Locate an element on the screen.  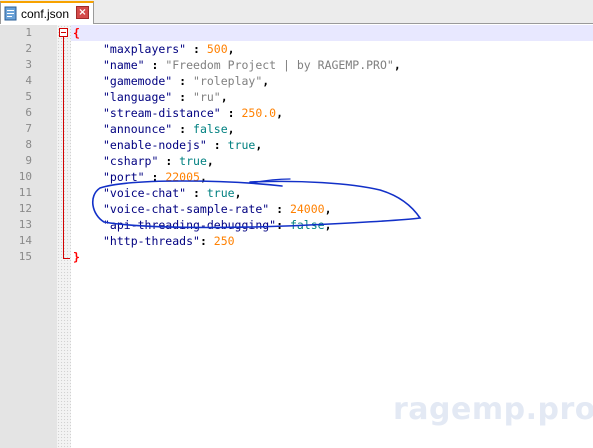
json-key: "name" is located at coordinates (124, 65).